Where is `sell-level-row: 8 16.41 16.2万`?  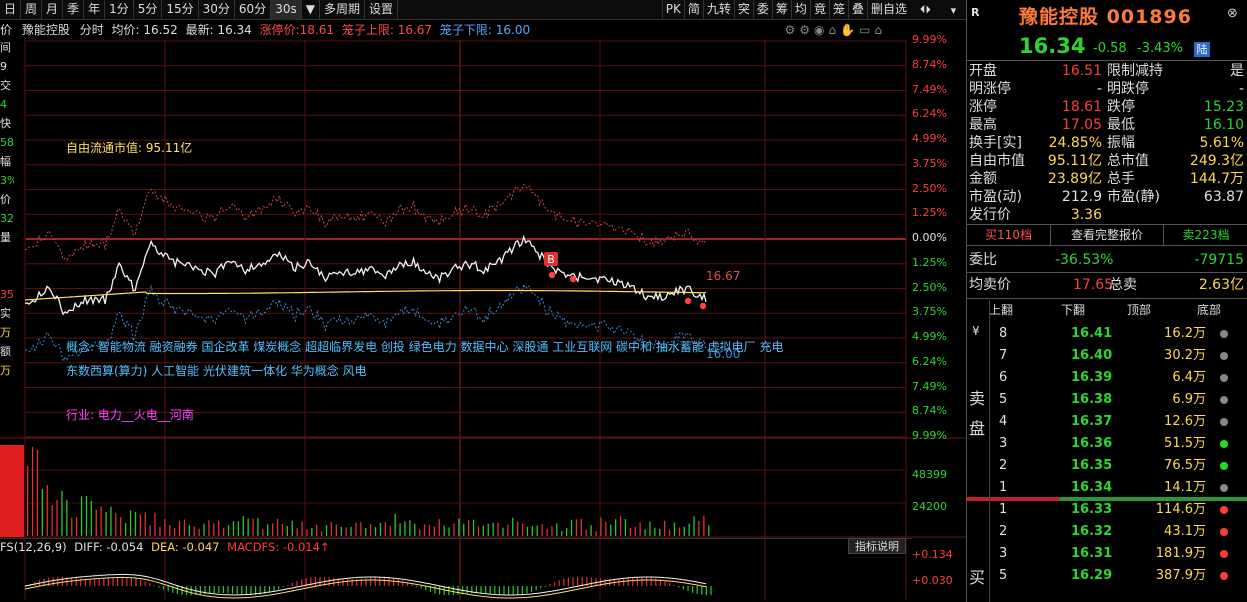 sell-level-row: 8 16.41 16.2万 is located at coordinates (1107, 334).